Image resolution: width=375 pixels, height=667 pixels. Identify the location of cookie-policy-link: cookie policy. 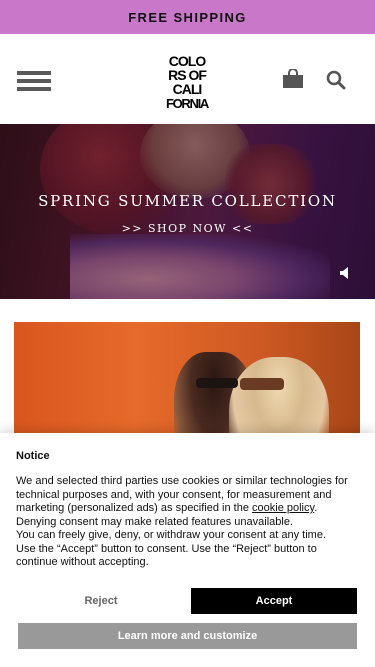
(283, 508).